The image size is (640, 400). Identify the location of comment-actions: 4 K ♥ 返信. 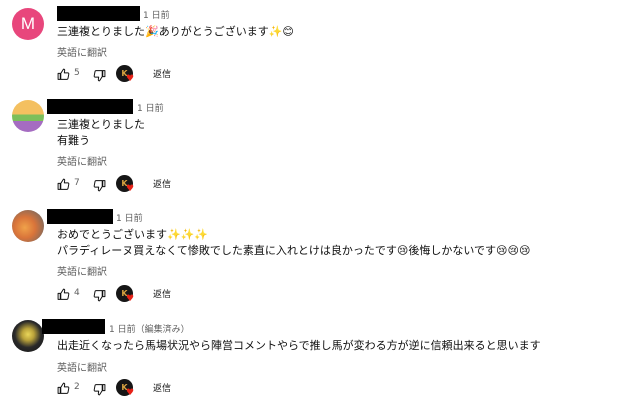
(127, 295).